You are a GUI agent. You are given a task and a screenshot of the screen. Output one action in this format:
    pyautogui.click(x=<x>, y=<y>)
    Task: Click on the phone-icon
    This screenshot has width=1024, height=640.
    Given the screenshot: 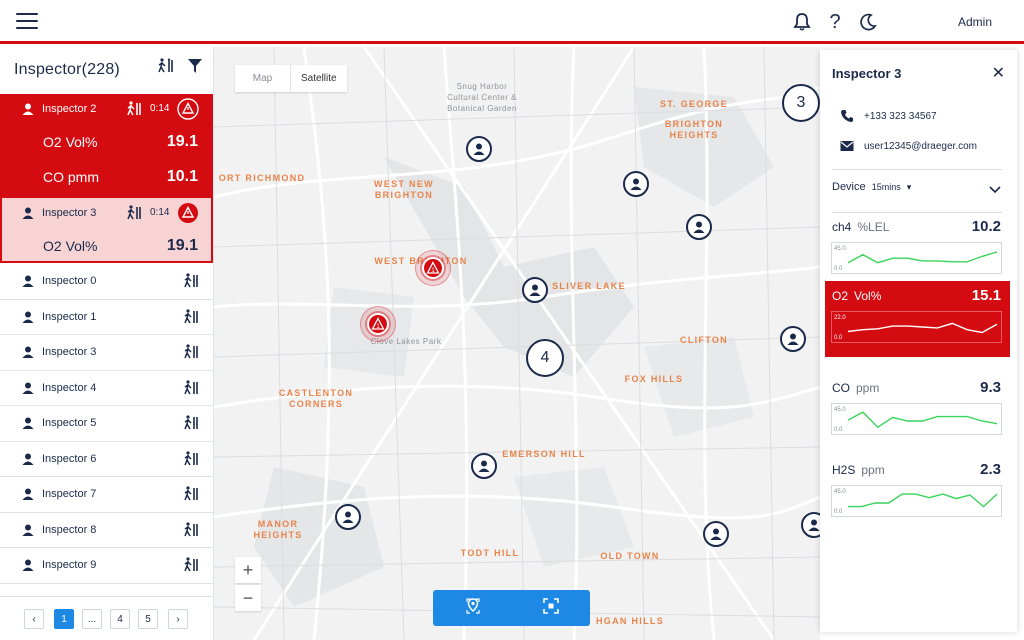 What is the action you would take?
    pyautogui.click(x=847, y=116)
    